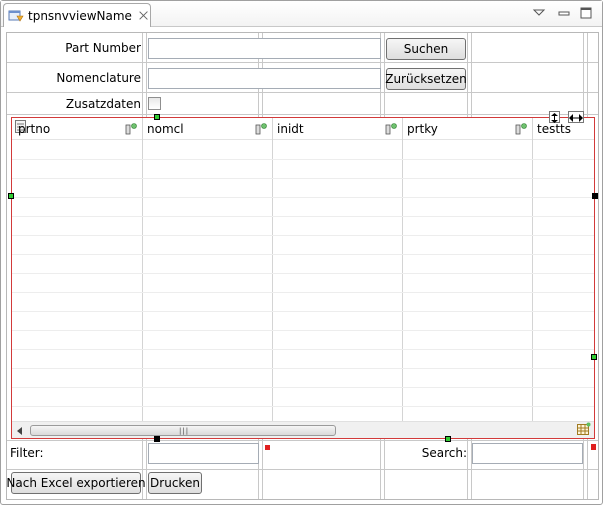 The height and width of the screenshot is (505, 603). Describe the element at coordinates (586, 13) in the screenshot. I see `maximize-icon` at that location.